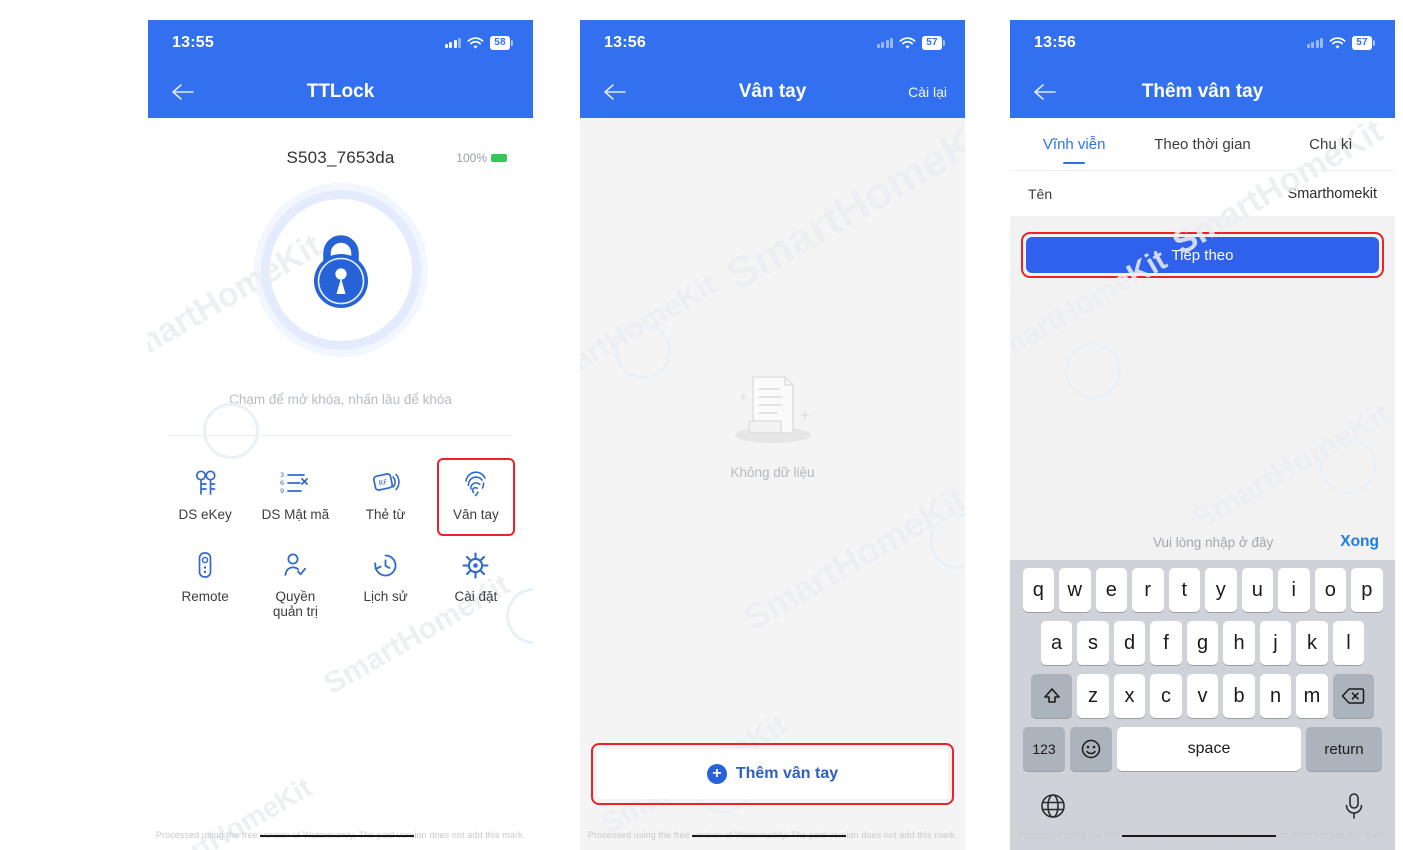 Image resolution: width=1403 pixels, height=850 pixels. What do you see at coordinates (1312, 643) in the screenshot?
I see `key-k: k` at bounding box center [1312, 643].